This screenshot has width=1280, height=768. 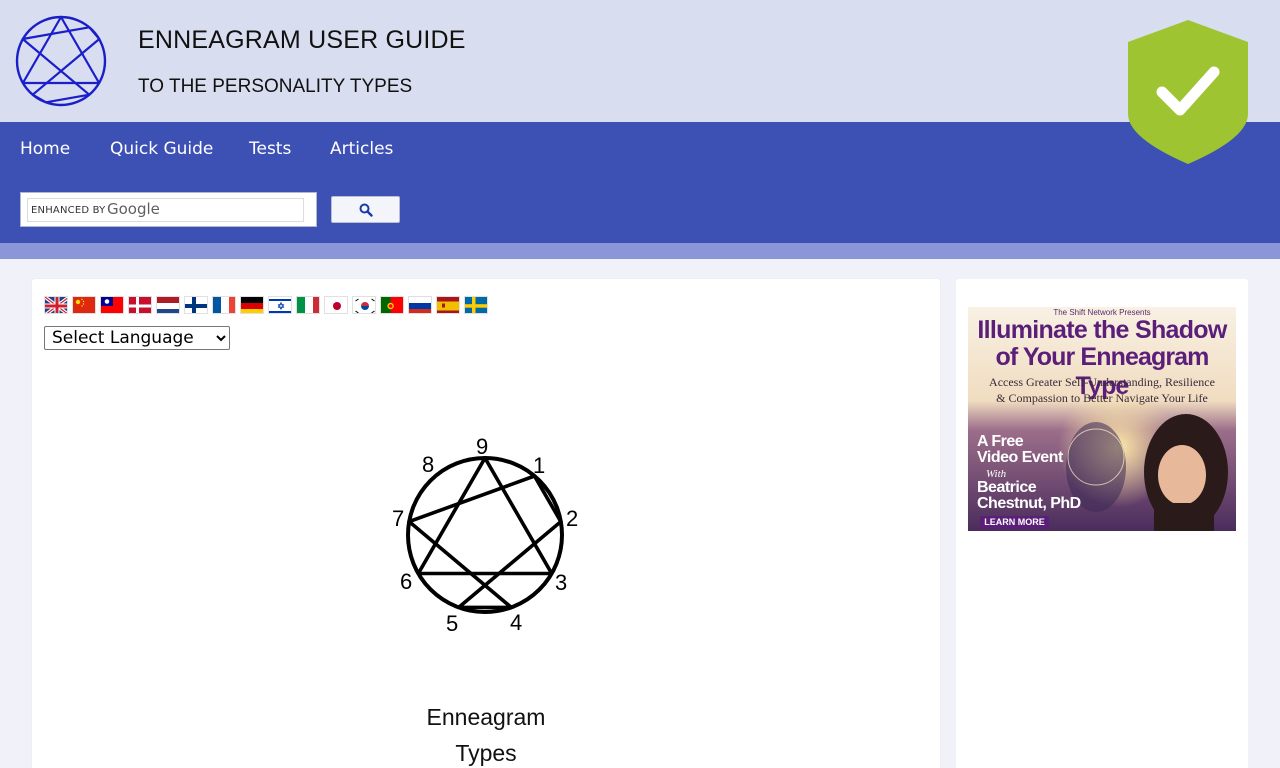 What do you see at coordinates (1188, 92) in the screenshot?
I see `shield-check-icon` at bounding box center [1188, 92].